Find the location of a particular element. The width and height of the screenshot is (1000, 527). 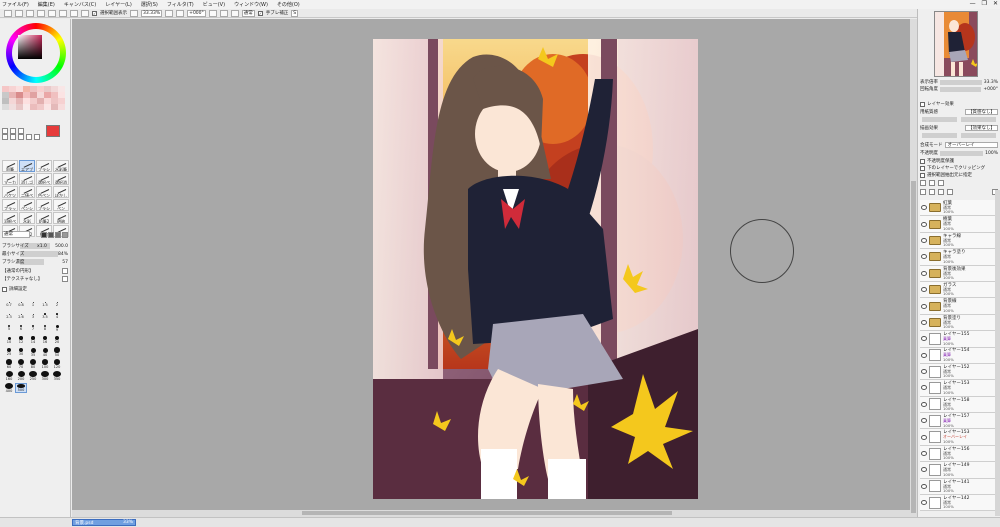

brush-mode-select: 通常 is located at coordinates (16, 234).